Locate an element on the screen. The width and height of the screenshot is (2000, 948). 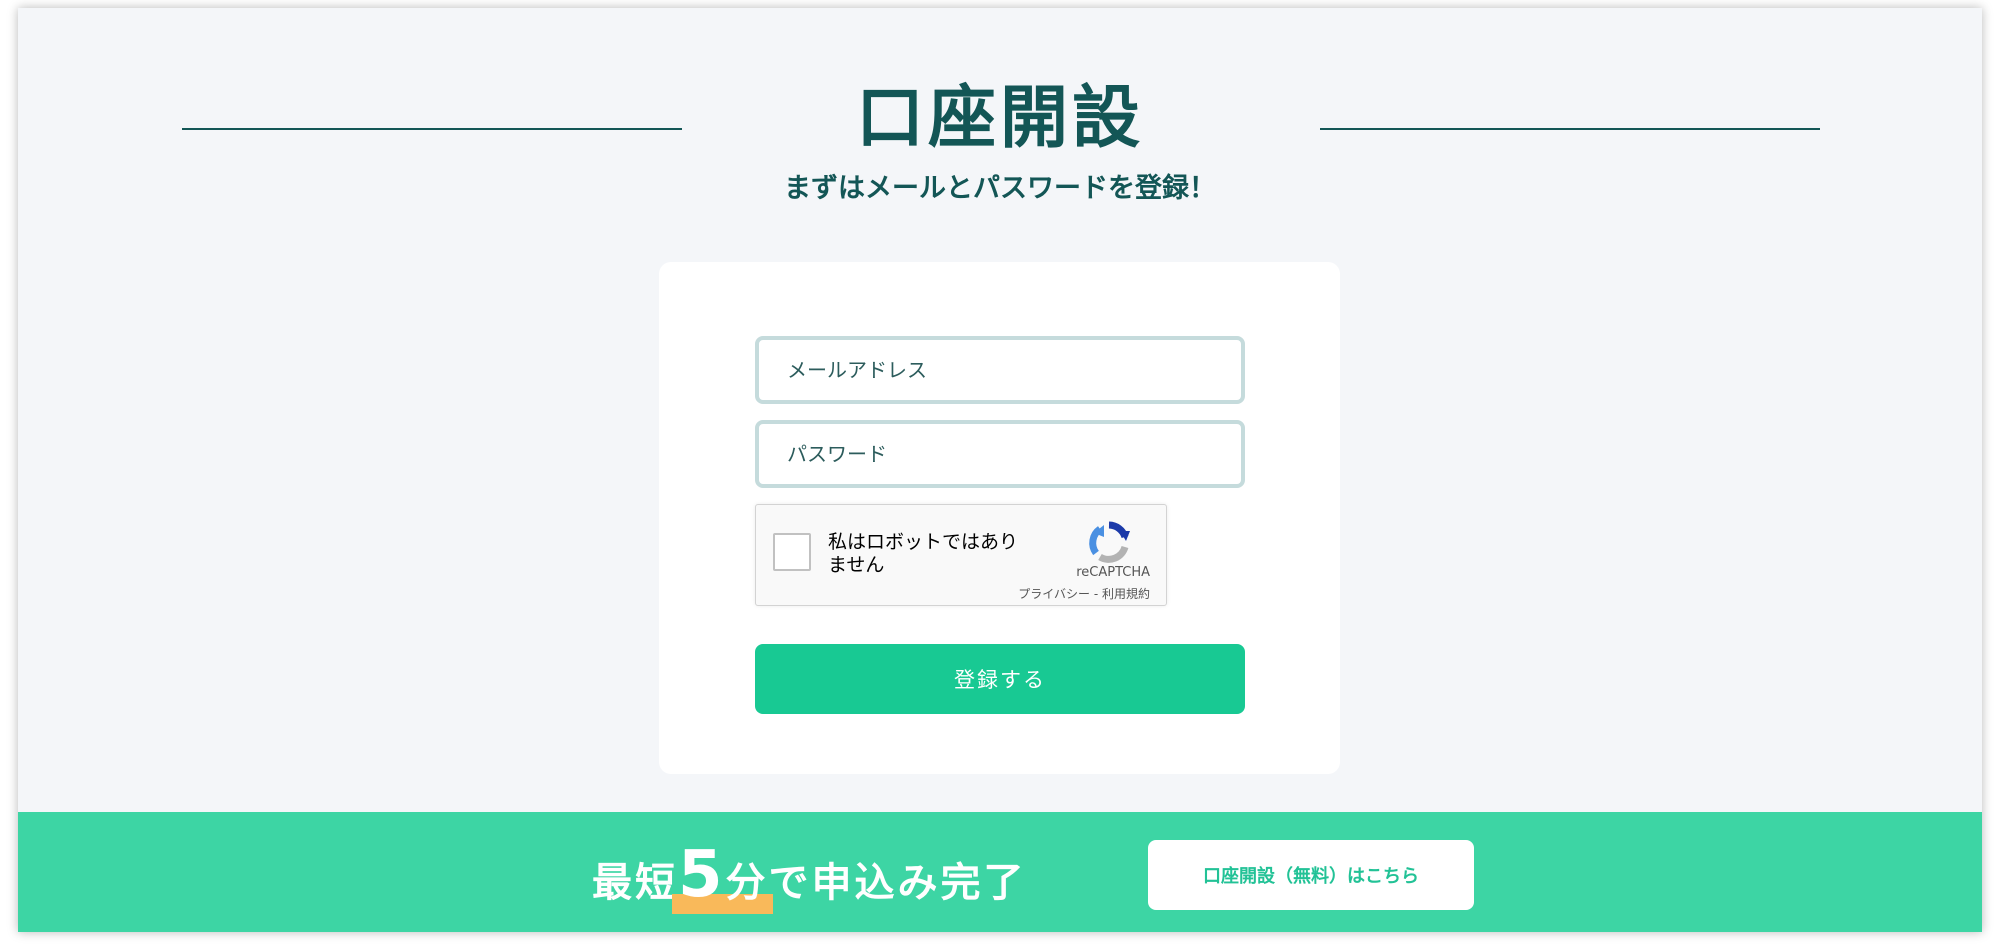
banner-tagline: 最短 5 分 で申込み完了 is located at coordinates (809, 876).